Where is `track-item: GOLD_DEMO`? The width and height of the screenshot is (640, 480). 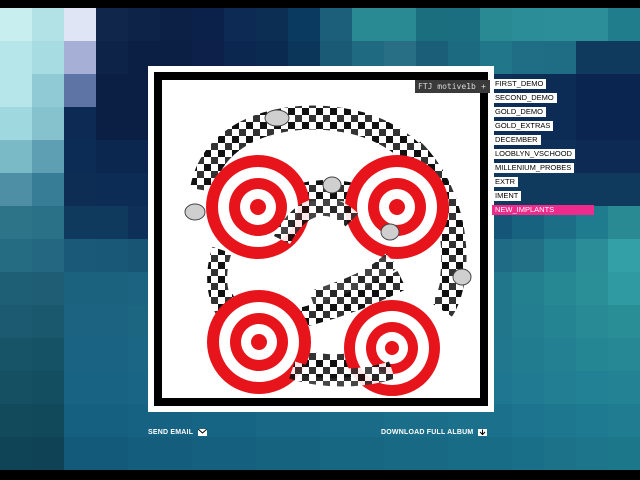
track-item: GOLD_DEMO is located at coordinates (519, 112).